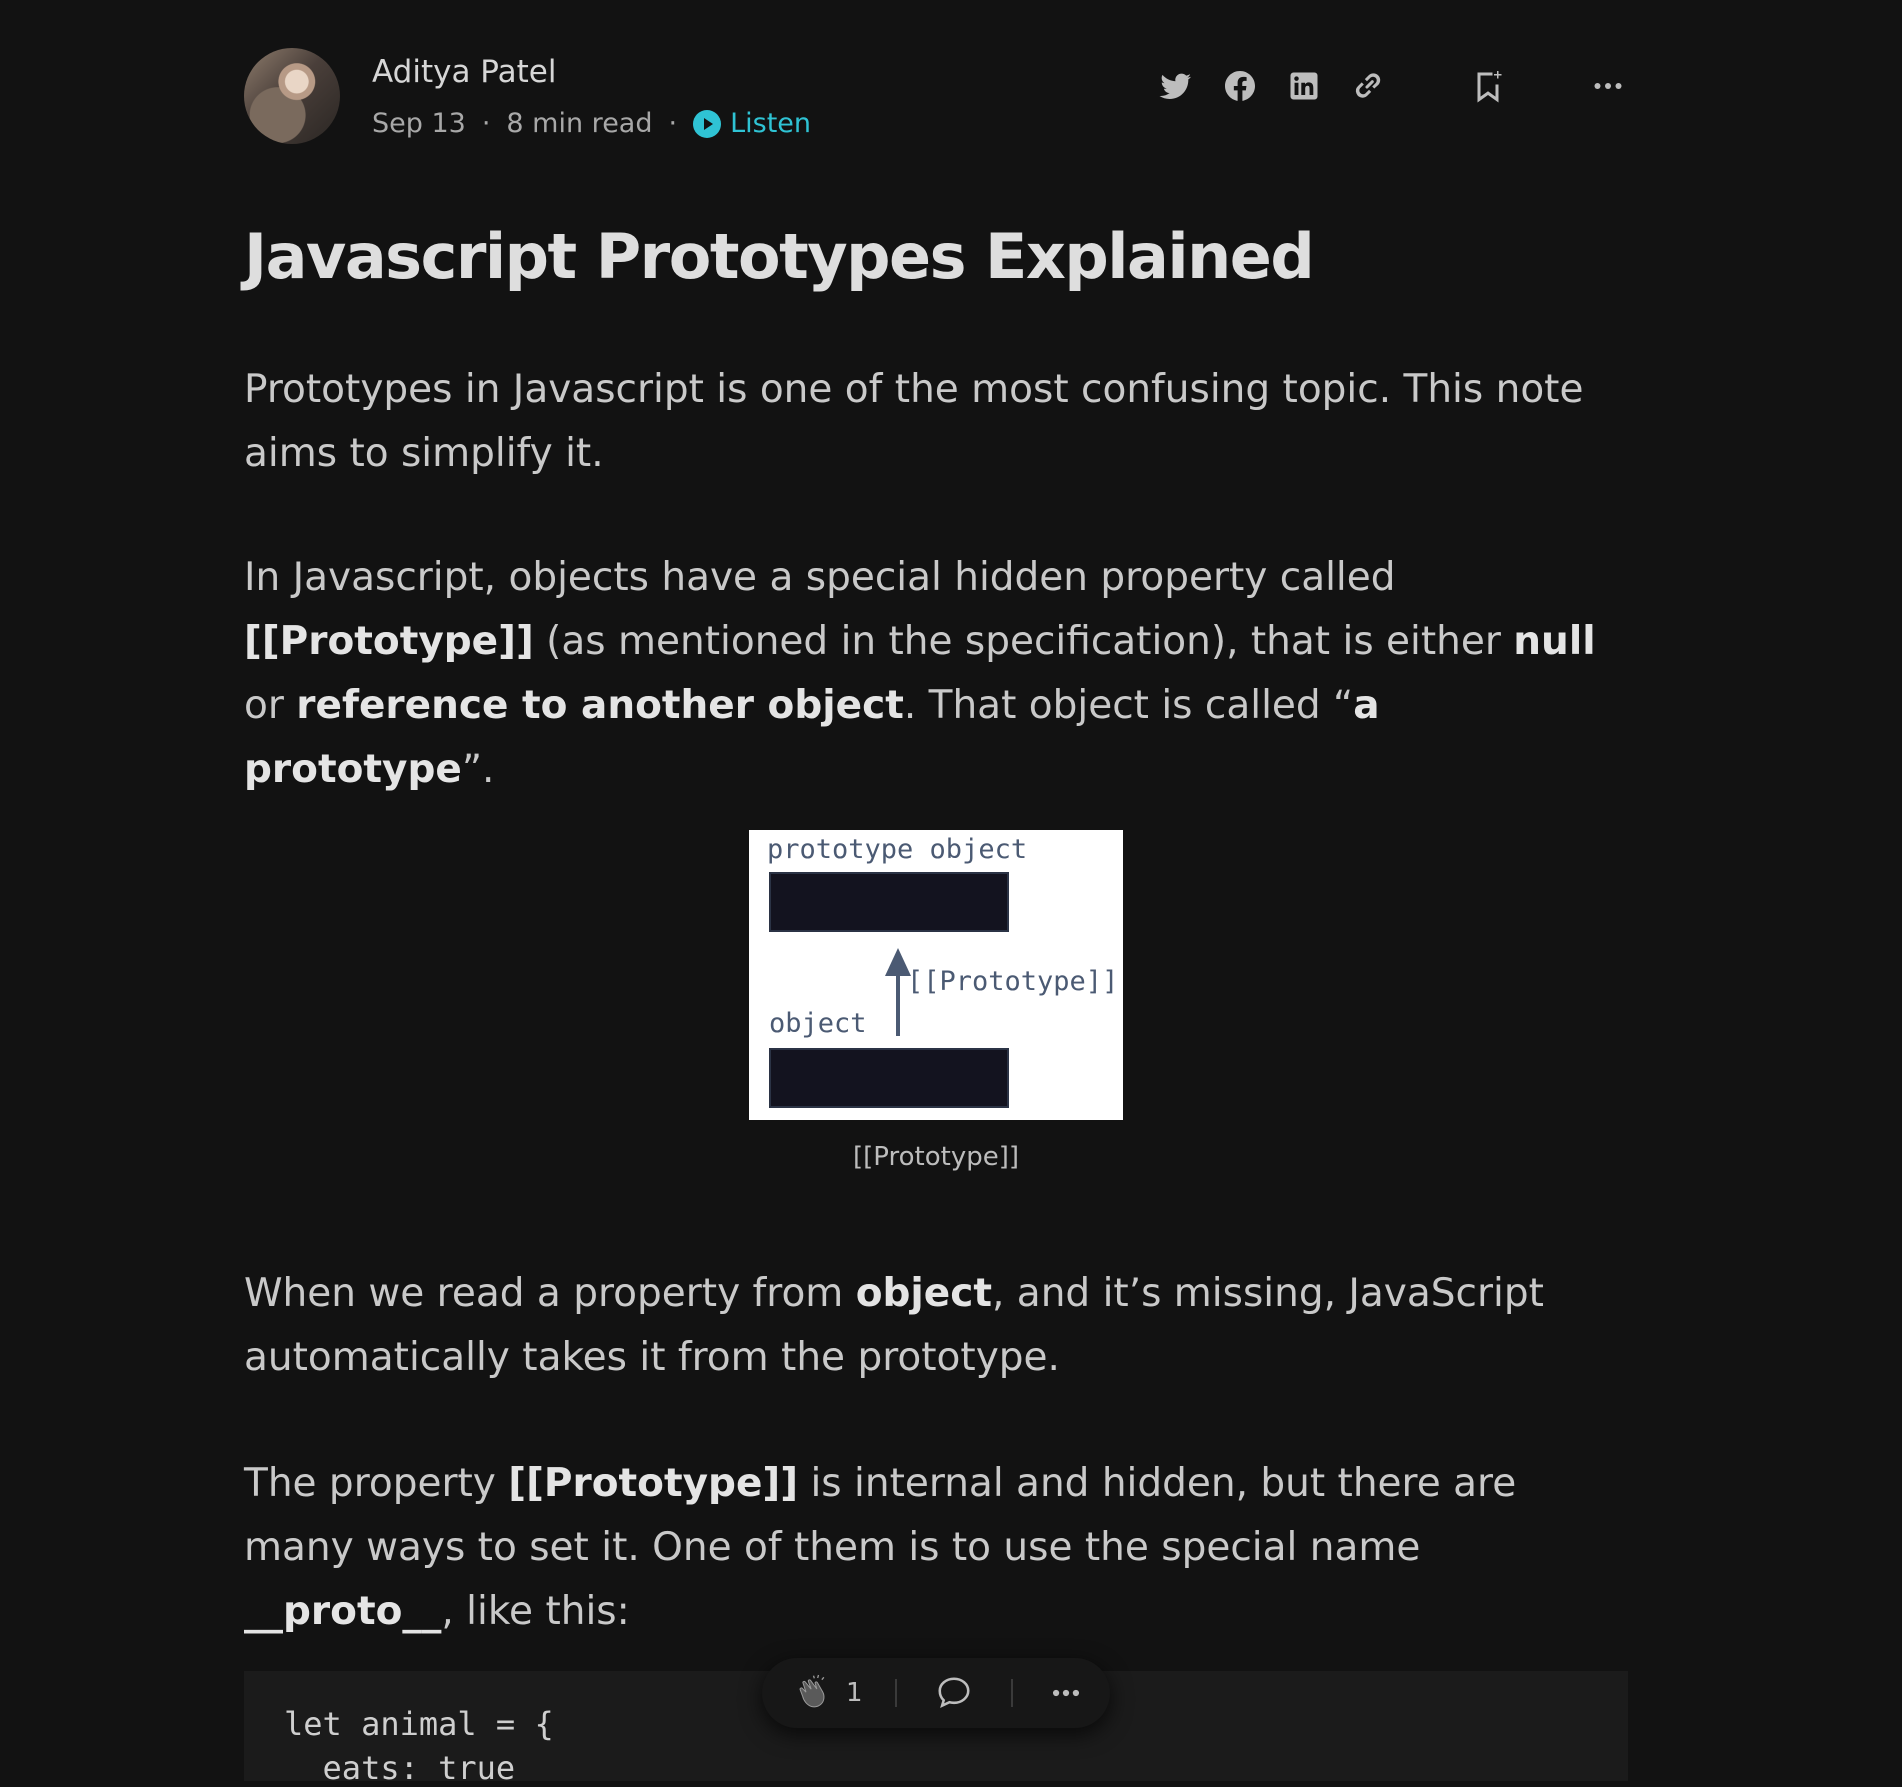 The width and height of the screenshot is (1902, 1787). What do you see at coordinates (579, 123) in the screenshot?
I see `read-time: 8 min read` at bounding box center [579, 123].